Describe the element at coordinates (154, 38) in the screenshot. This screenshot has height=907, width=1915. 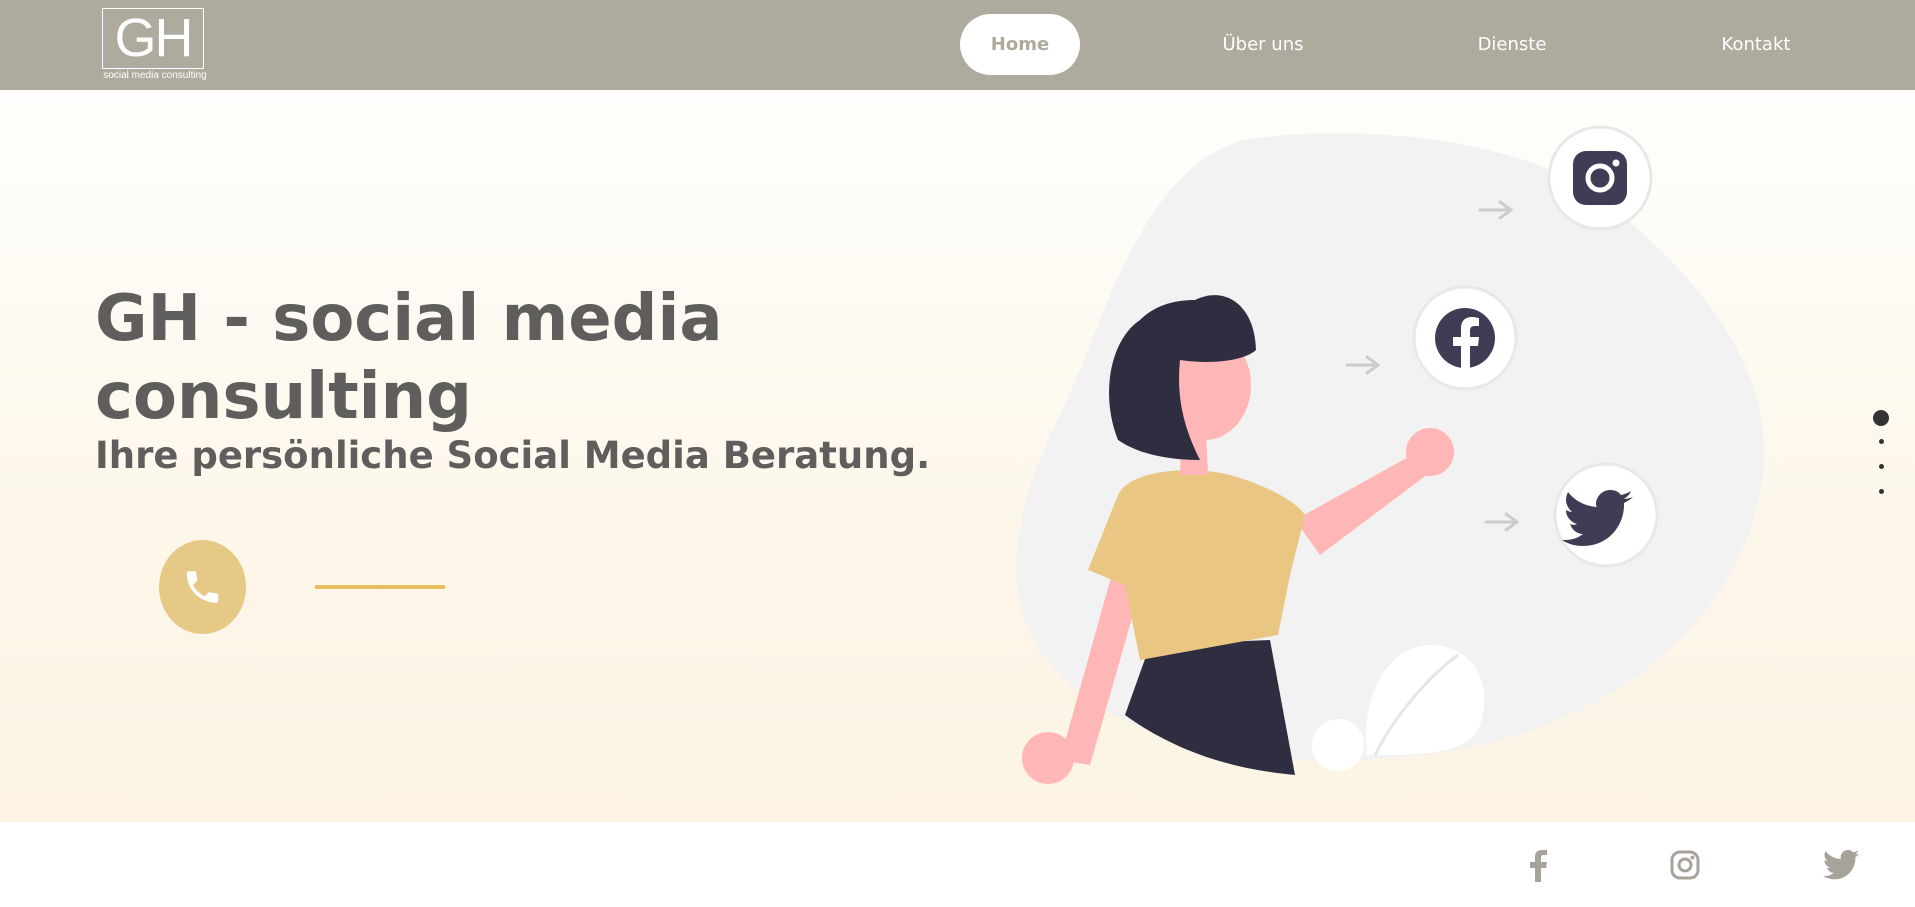
I see `logo-mark: GH` at that location.